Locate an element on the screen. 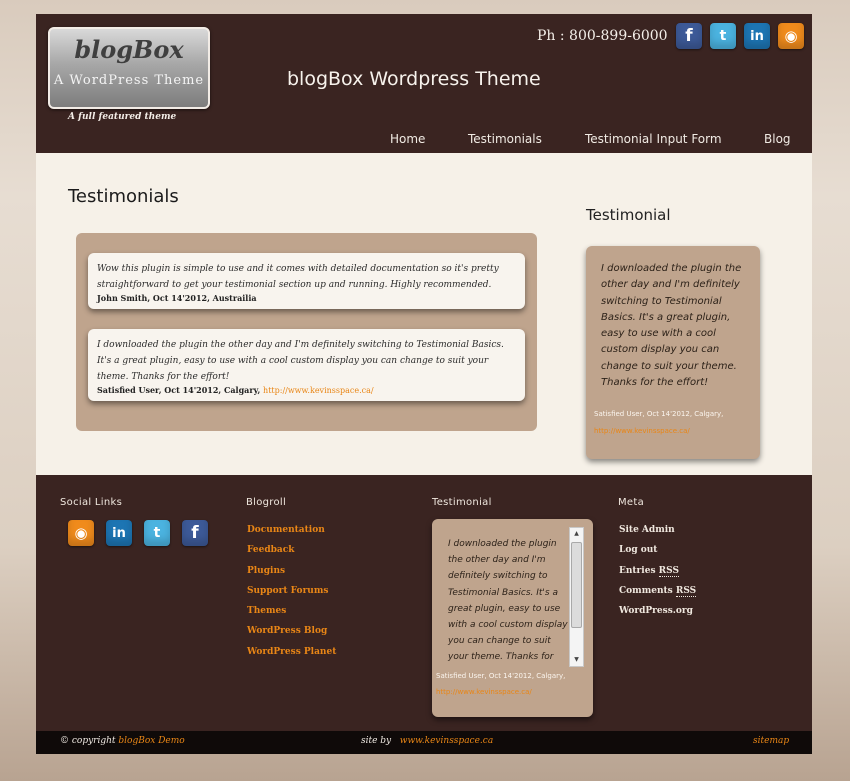 The height and width of the screenshot is (781, 850). meta-link-text: WordPress.org is located at coordinates (656, 611).